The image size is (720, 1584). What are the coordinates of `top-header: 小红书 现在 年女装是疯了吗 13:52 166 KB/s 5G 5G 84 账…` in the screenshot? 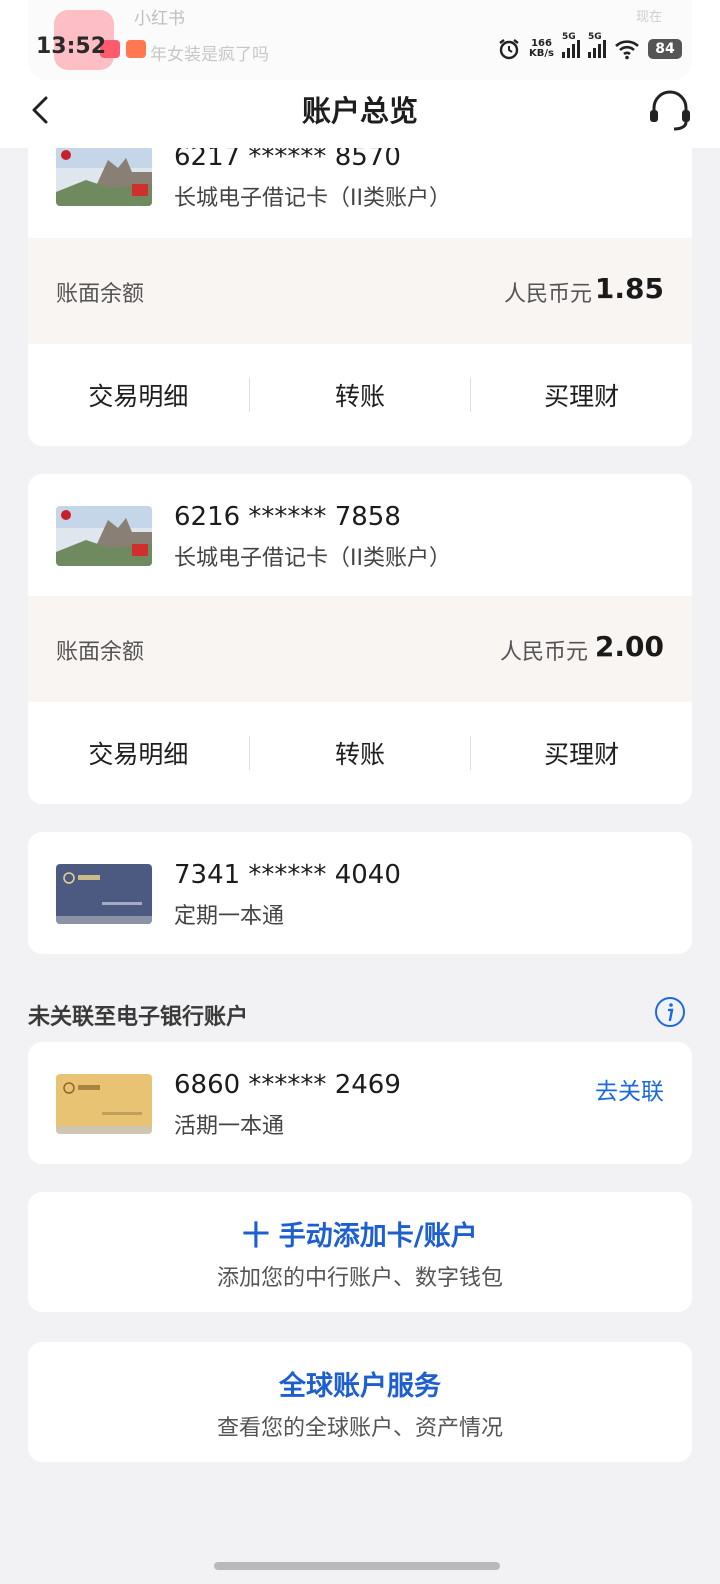 It's located at (360, 74).